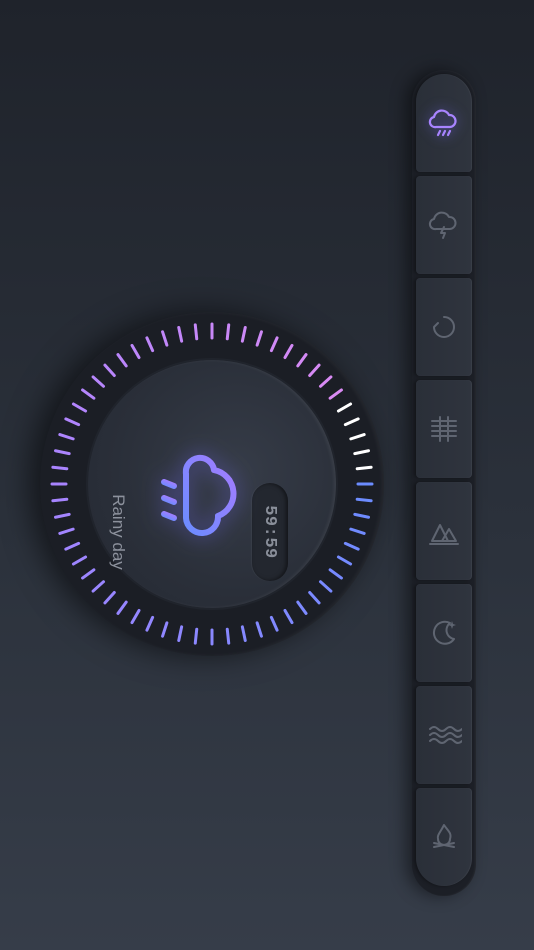  I want to click on weather-label: Rainy day, so click(118, 532).